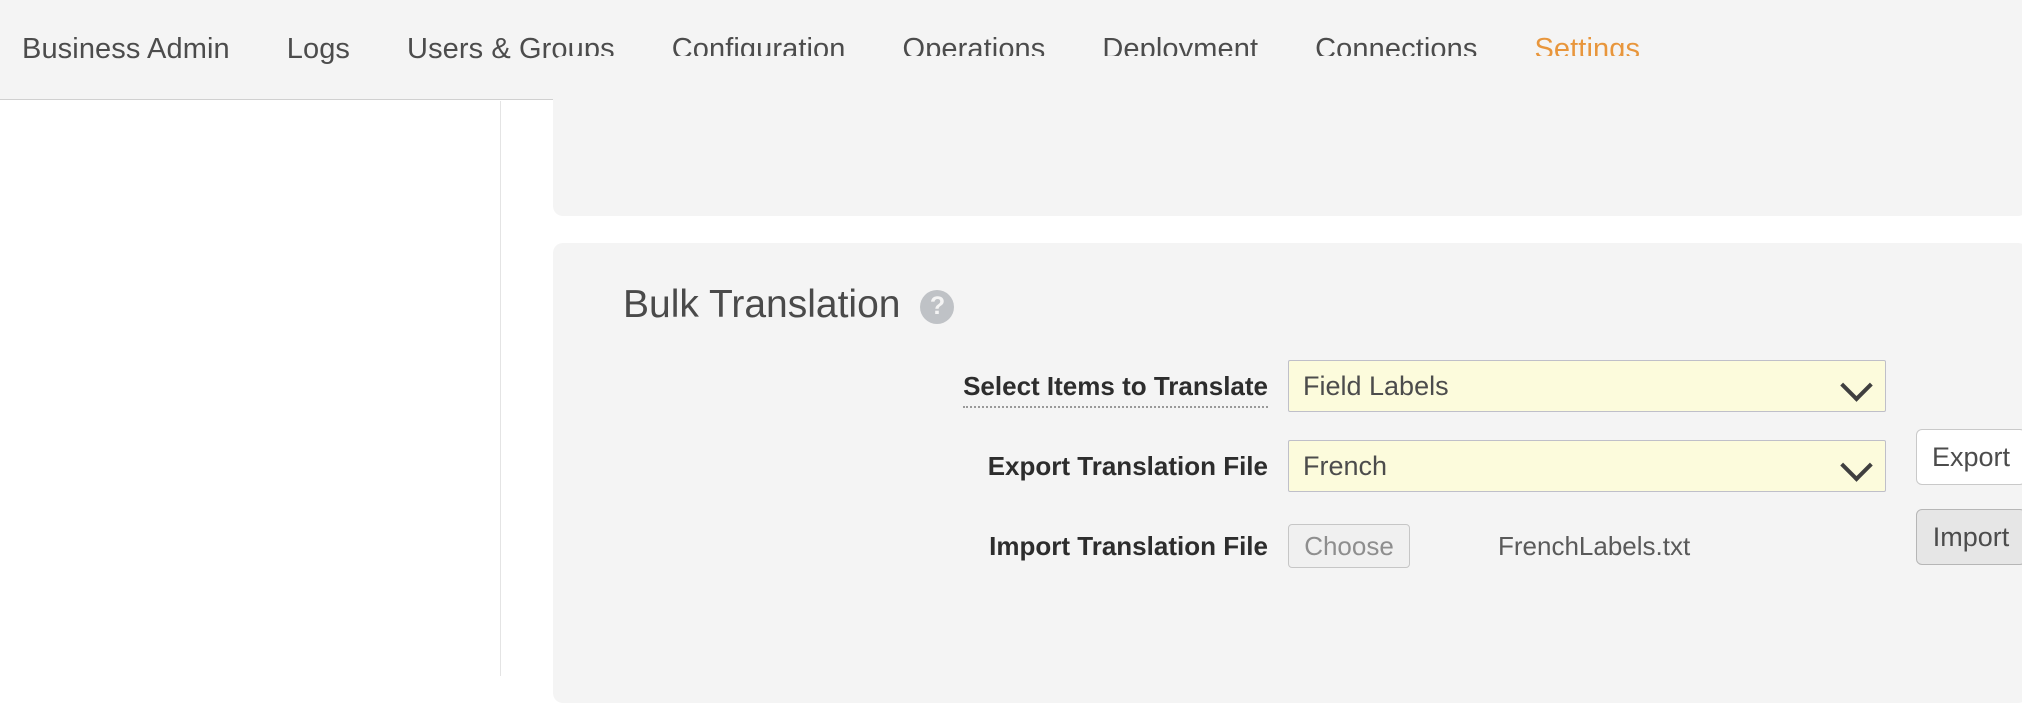  What do you see at coordinates (126, 50) in the screenshot?
I see `nav-tab-business-admin: Business Admin` at bounding box center [126, 50].